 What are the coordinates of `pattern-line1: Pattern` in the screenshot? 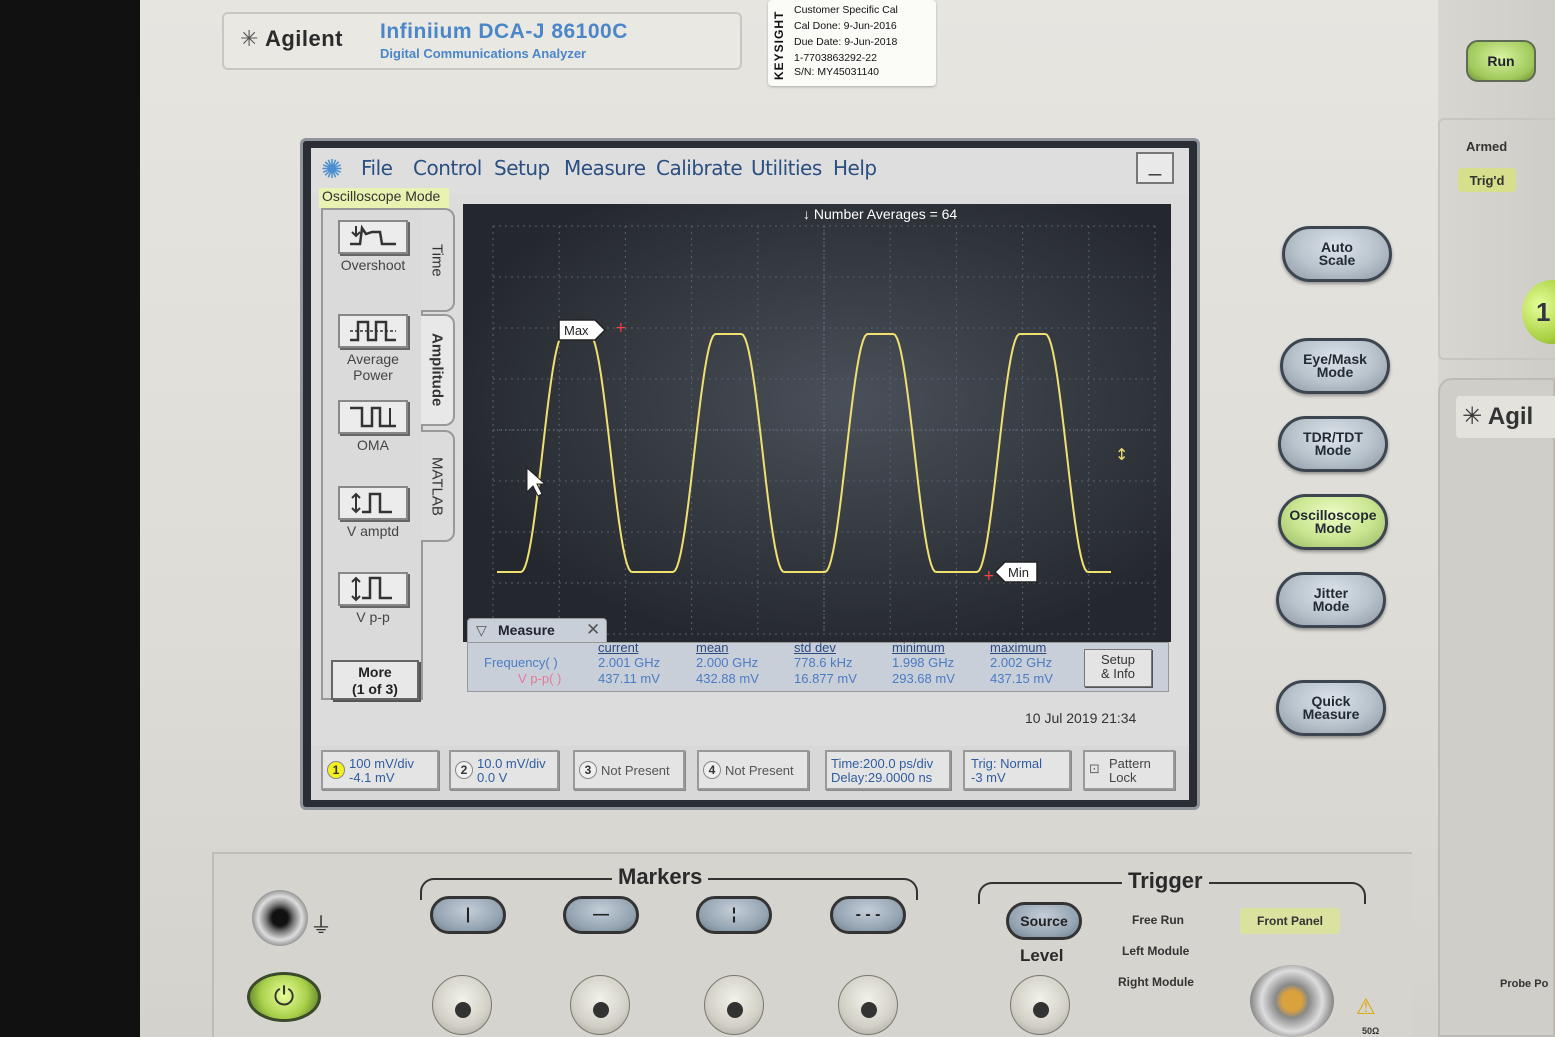 It's located at (1130, 763).